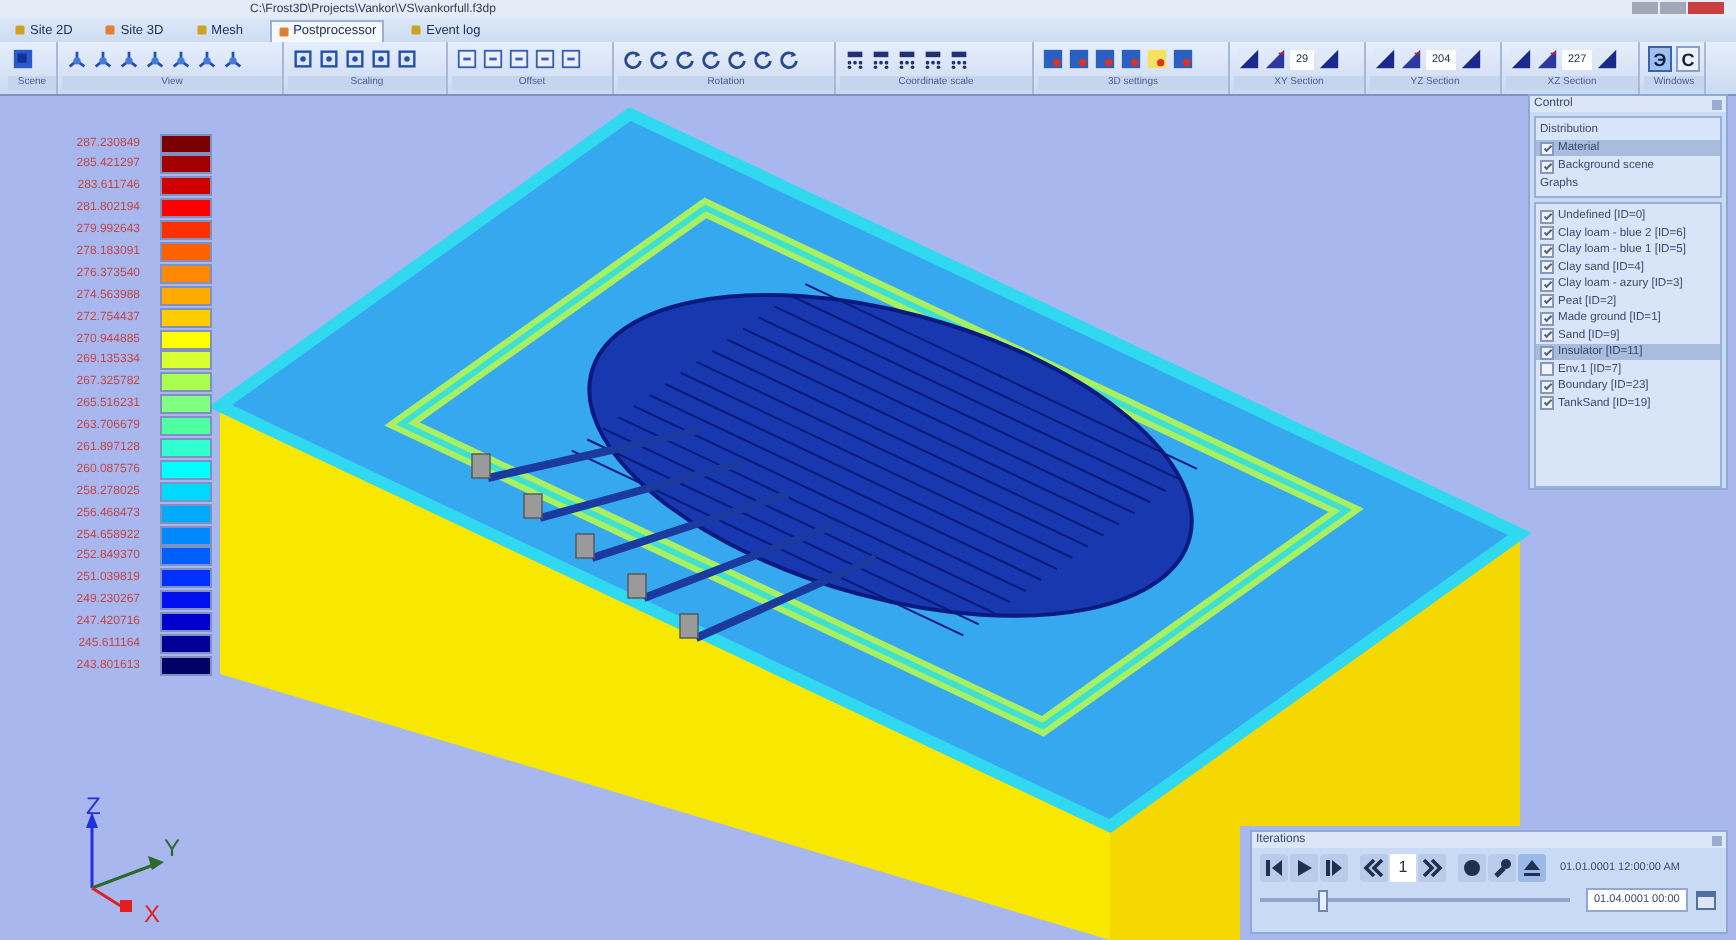  I want to click on play-icon, so click(1304, 868).